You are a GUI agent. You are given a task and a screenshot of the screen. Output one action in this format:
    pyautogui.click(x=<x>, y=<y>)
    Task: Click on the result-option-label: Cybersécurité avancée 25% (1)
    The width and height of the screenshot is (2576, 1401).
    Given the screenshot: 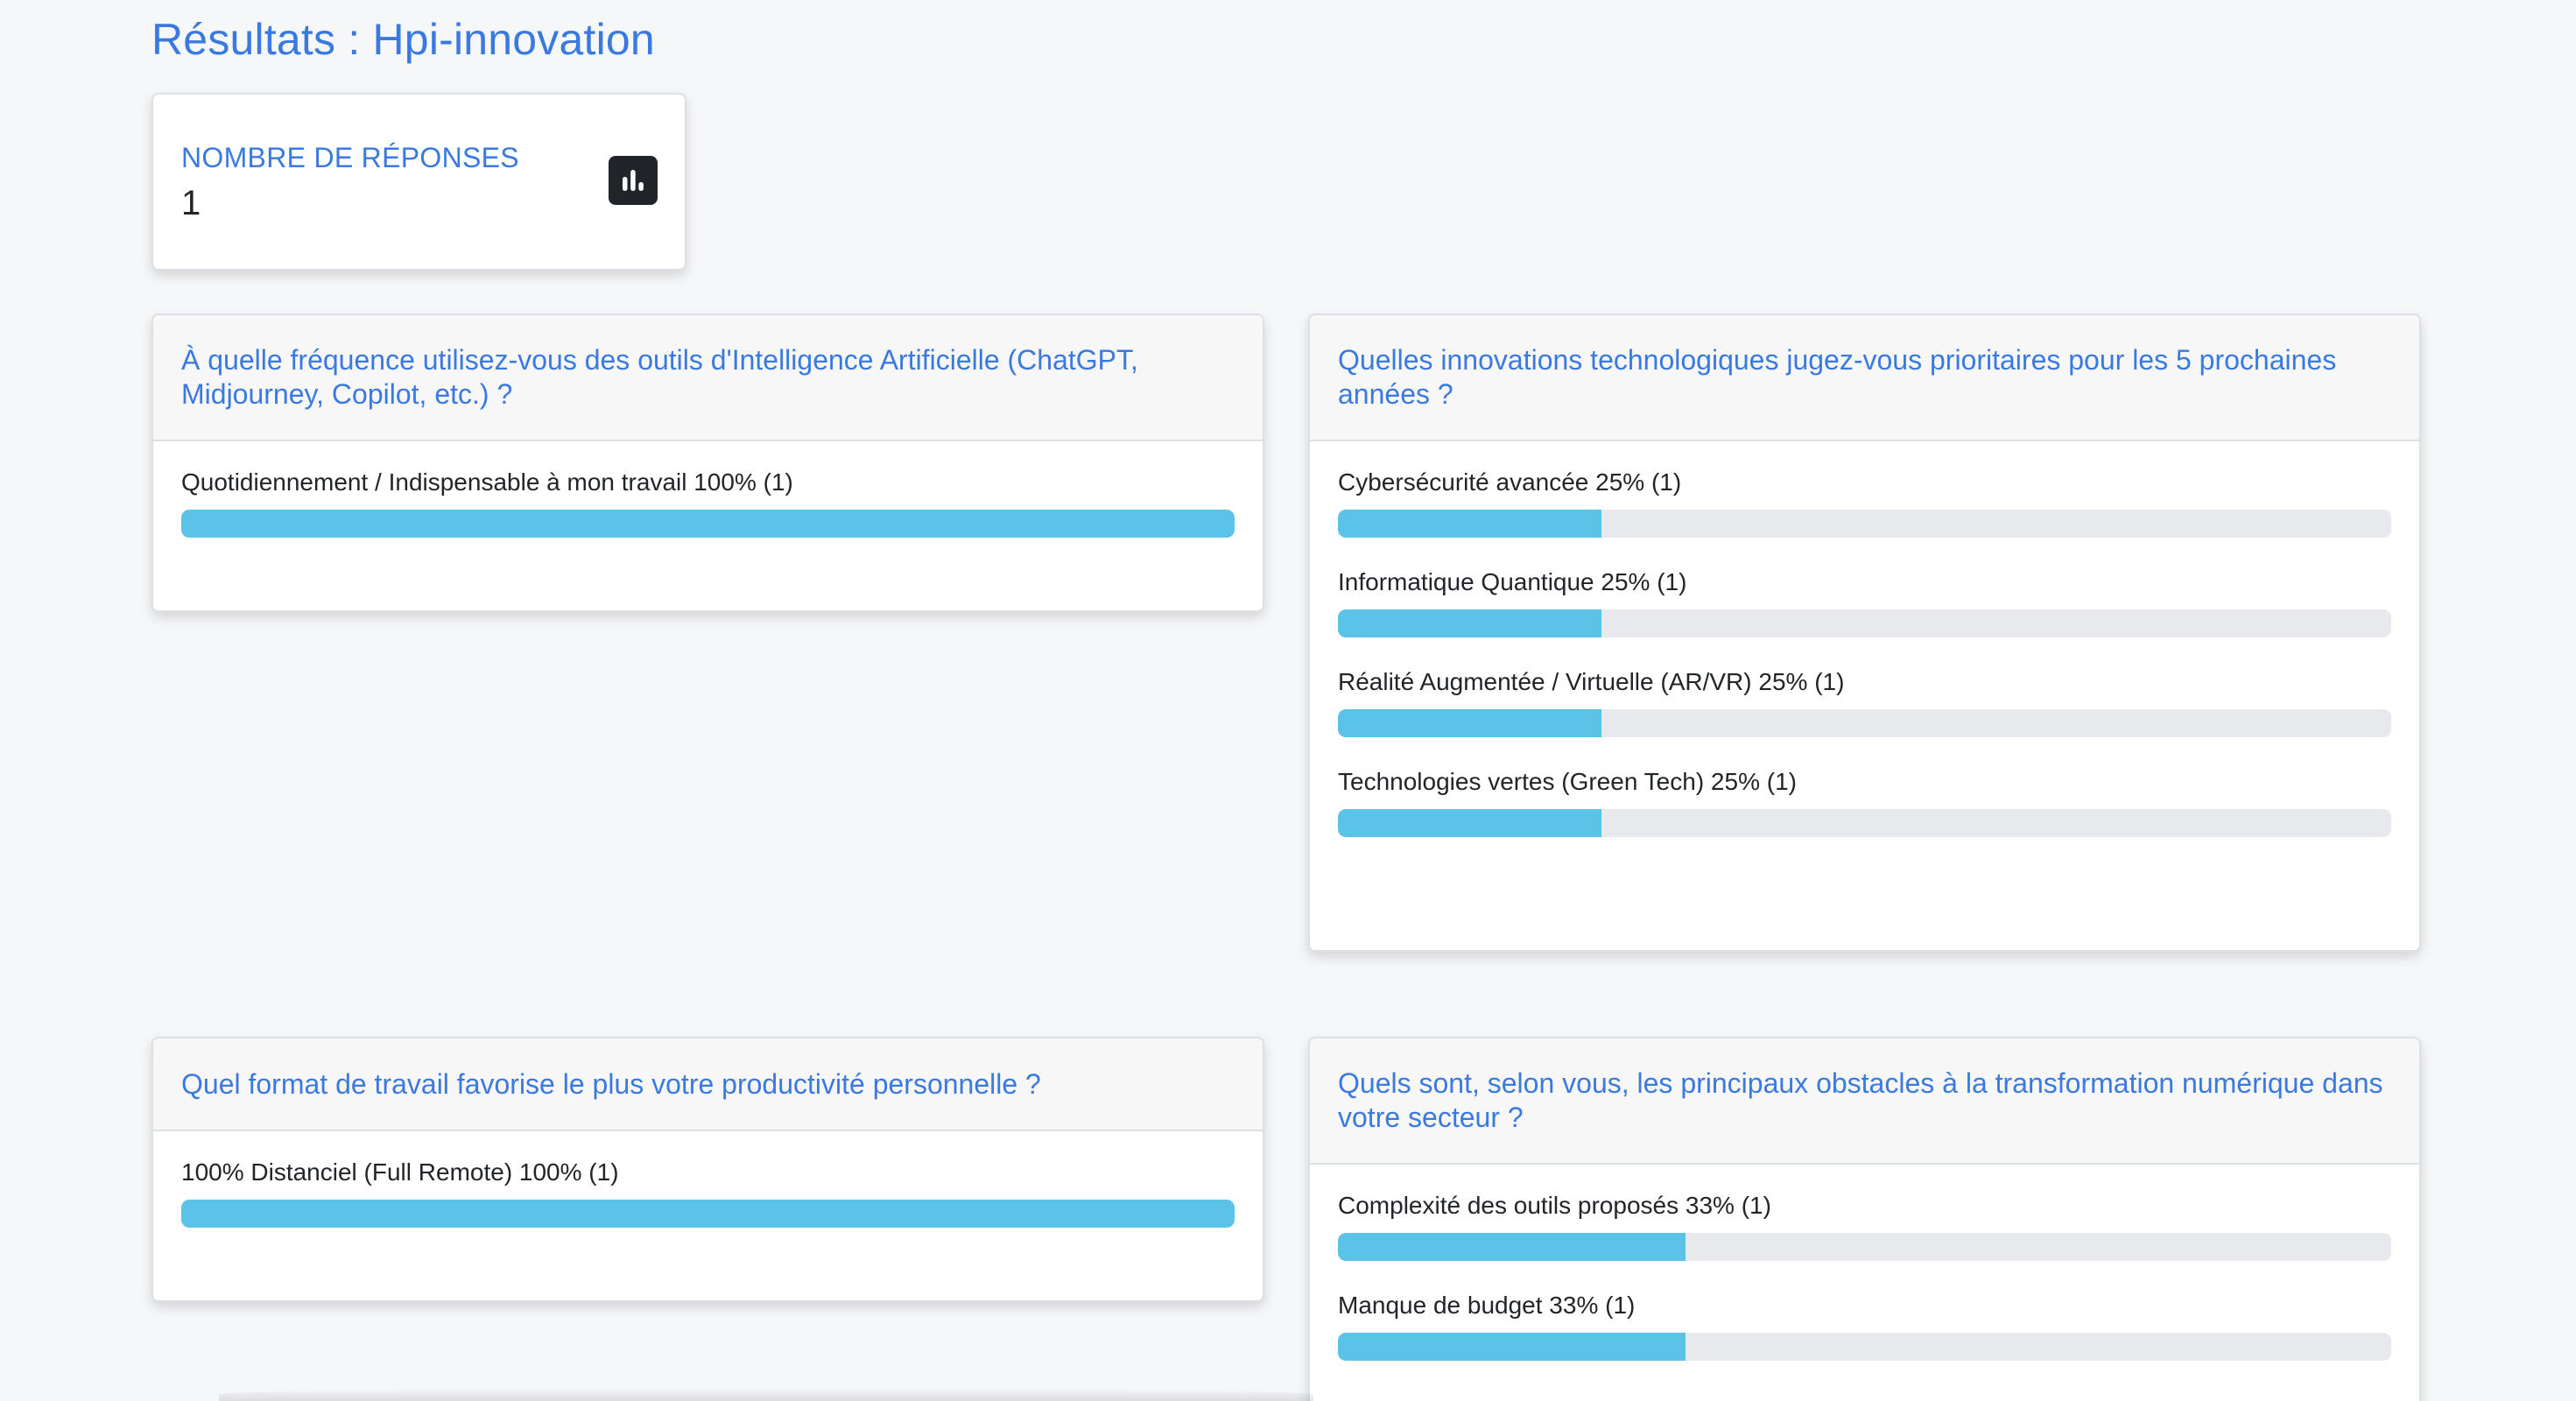 What is the action you would take?
    pyautogui.click(x=1510, y=482)
    